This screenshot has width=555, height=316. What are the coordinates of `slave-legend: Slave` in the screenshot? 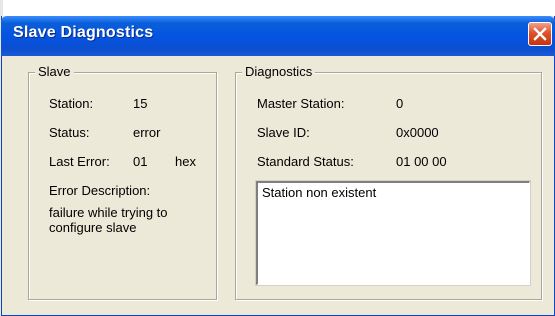 It's located at (54, 72).